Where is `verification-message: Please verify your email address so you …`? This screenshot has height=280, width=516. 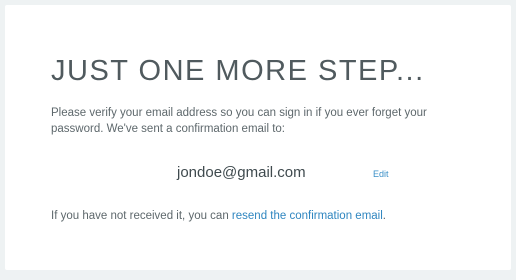 verification-message: Please verify your email address so you … is located at coordinates (239, 121).